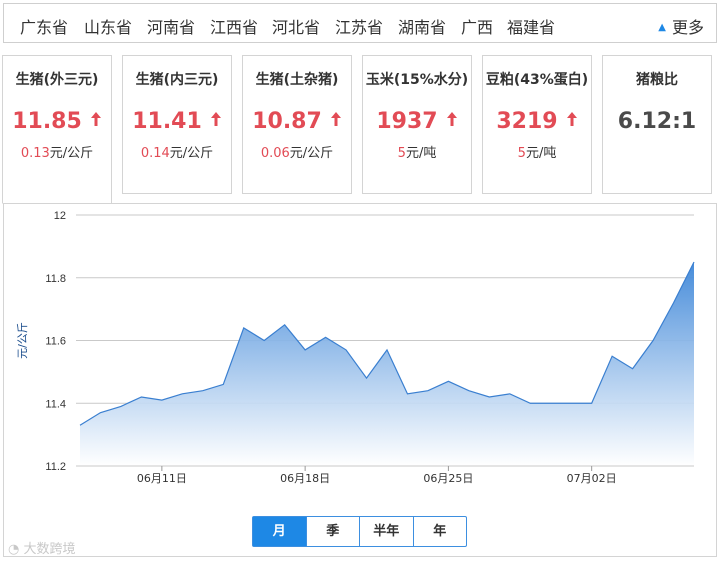 This screenshot has height=562, width=721. Describe the element at coordinates (359, 26) in the screenshot. I see `province-tab: 江苏省` at that location.